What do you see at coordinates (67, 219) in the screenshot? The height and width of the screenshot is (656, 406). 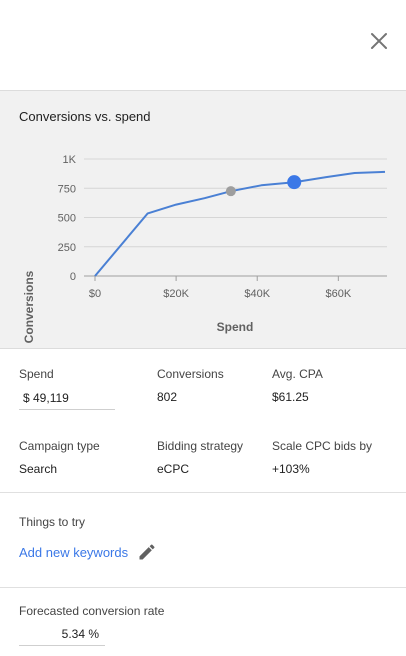 I see `y-tick-label: 500` at bounding box center [67, 219].